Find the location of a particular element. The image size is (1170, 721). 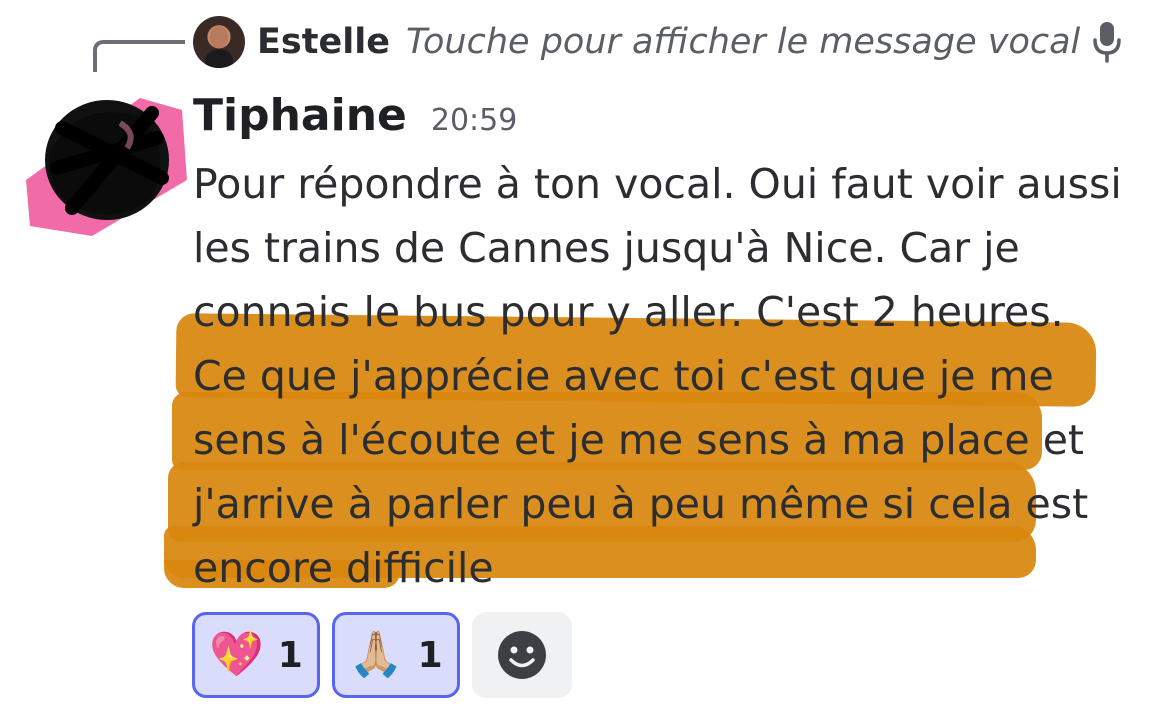

message-header: Tiphaine 20:59 is located at coordinates (355, 118).